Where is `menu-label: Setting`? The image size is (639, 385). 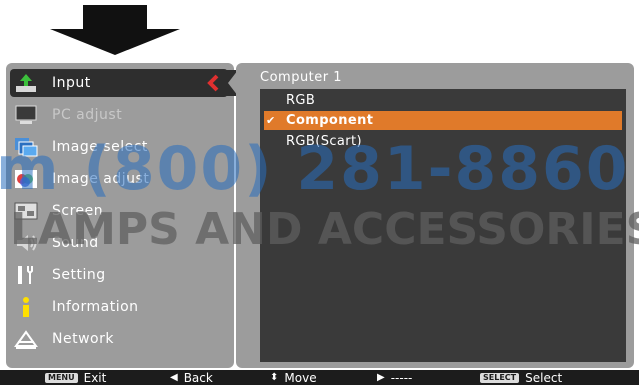 menu-label: Setting is located at coordinates (79, 275).